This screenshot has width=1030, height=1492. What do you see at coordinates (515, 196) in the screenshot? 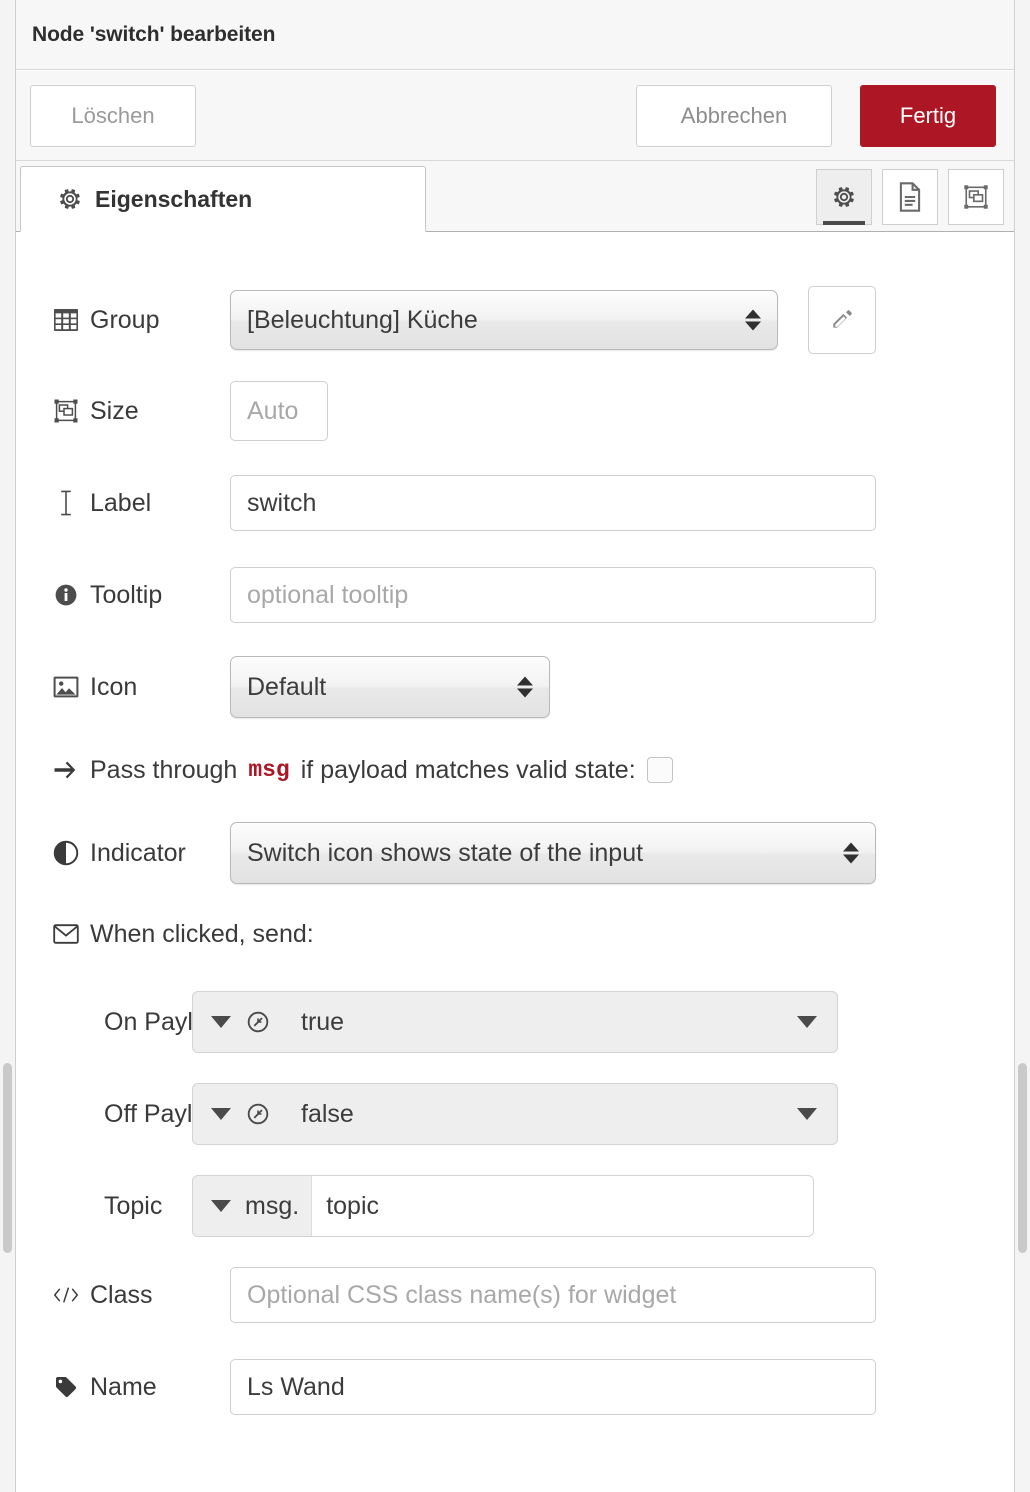
I see `tab-strip: Eigenschaften` at bounding box center [515, 196].